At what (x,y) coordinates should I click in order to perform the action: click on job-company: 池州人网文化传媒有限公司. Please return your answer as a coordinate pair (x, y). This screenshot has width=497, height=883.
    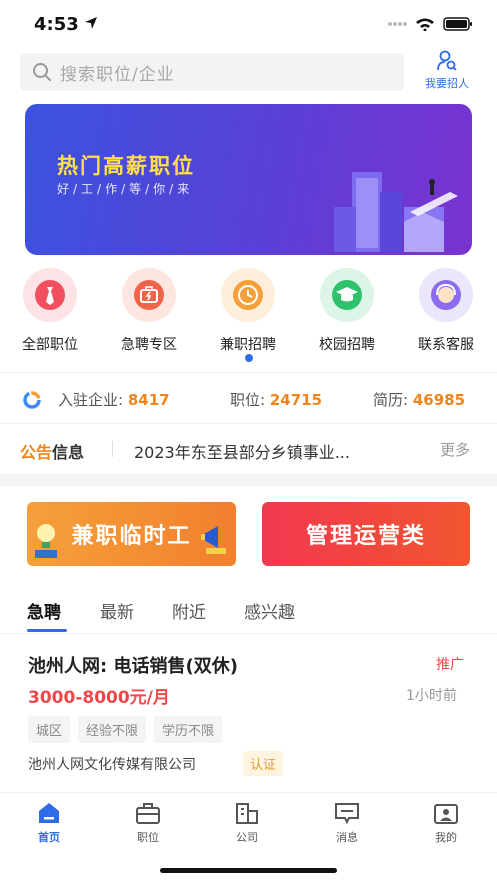
    Looking at the image, I should click on (112, 765).